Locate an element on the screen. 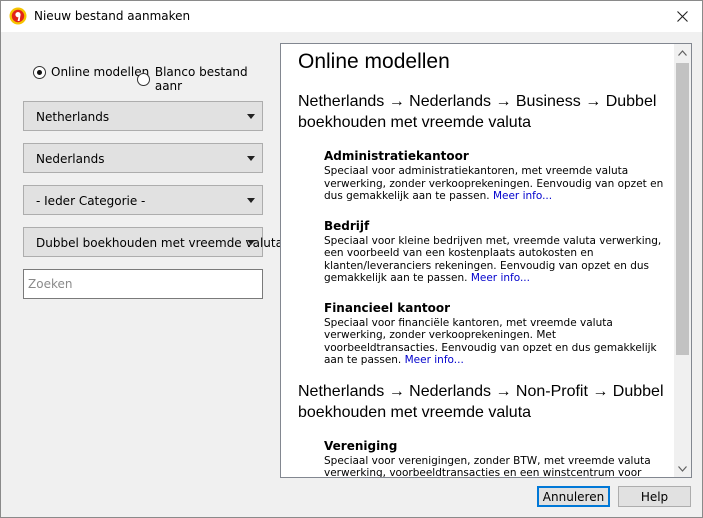  search-input is located at coordinates (143, 284).